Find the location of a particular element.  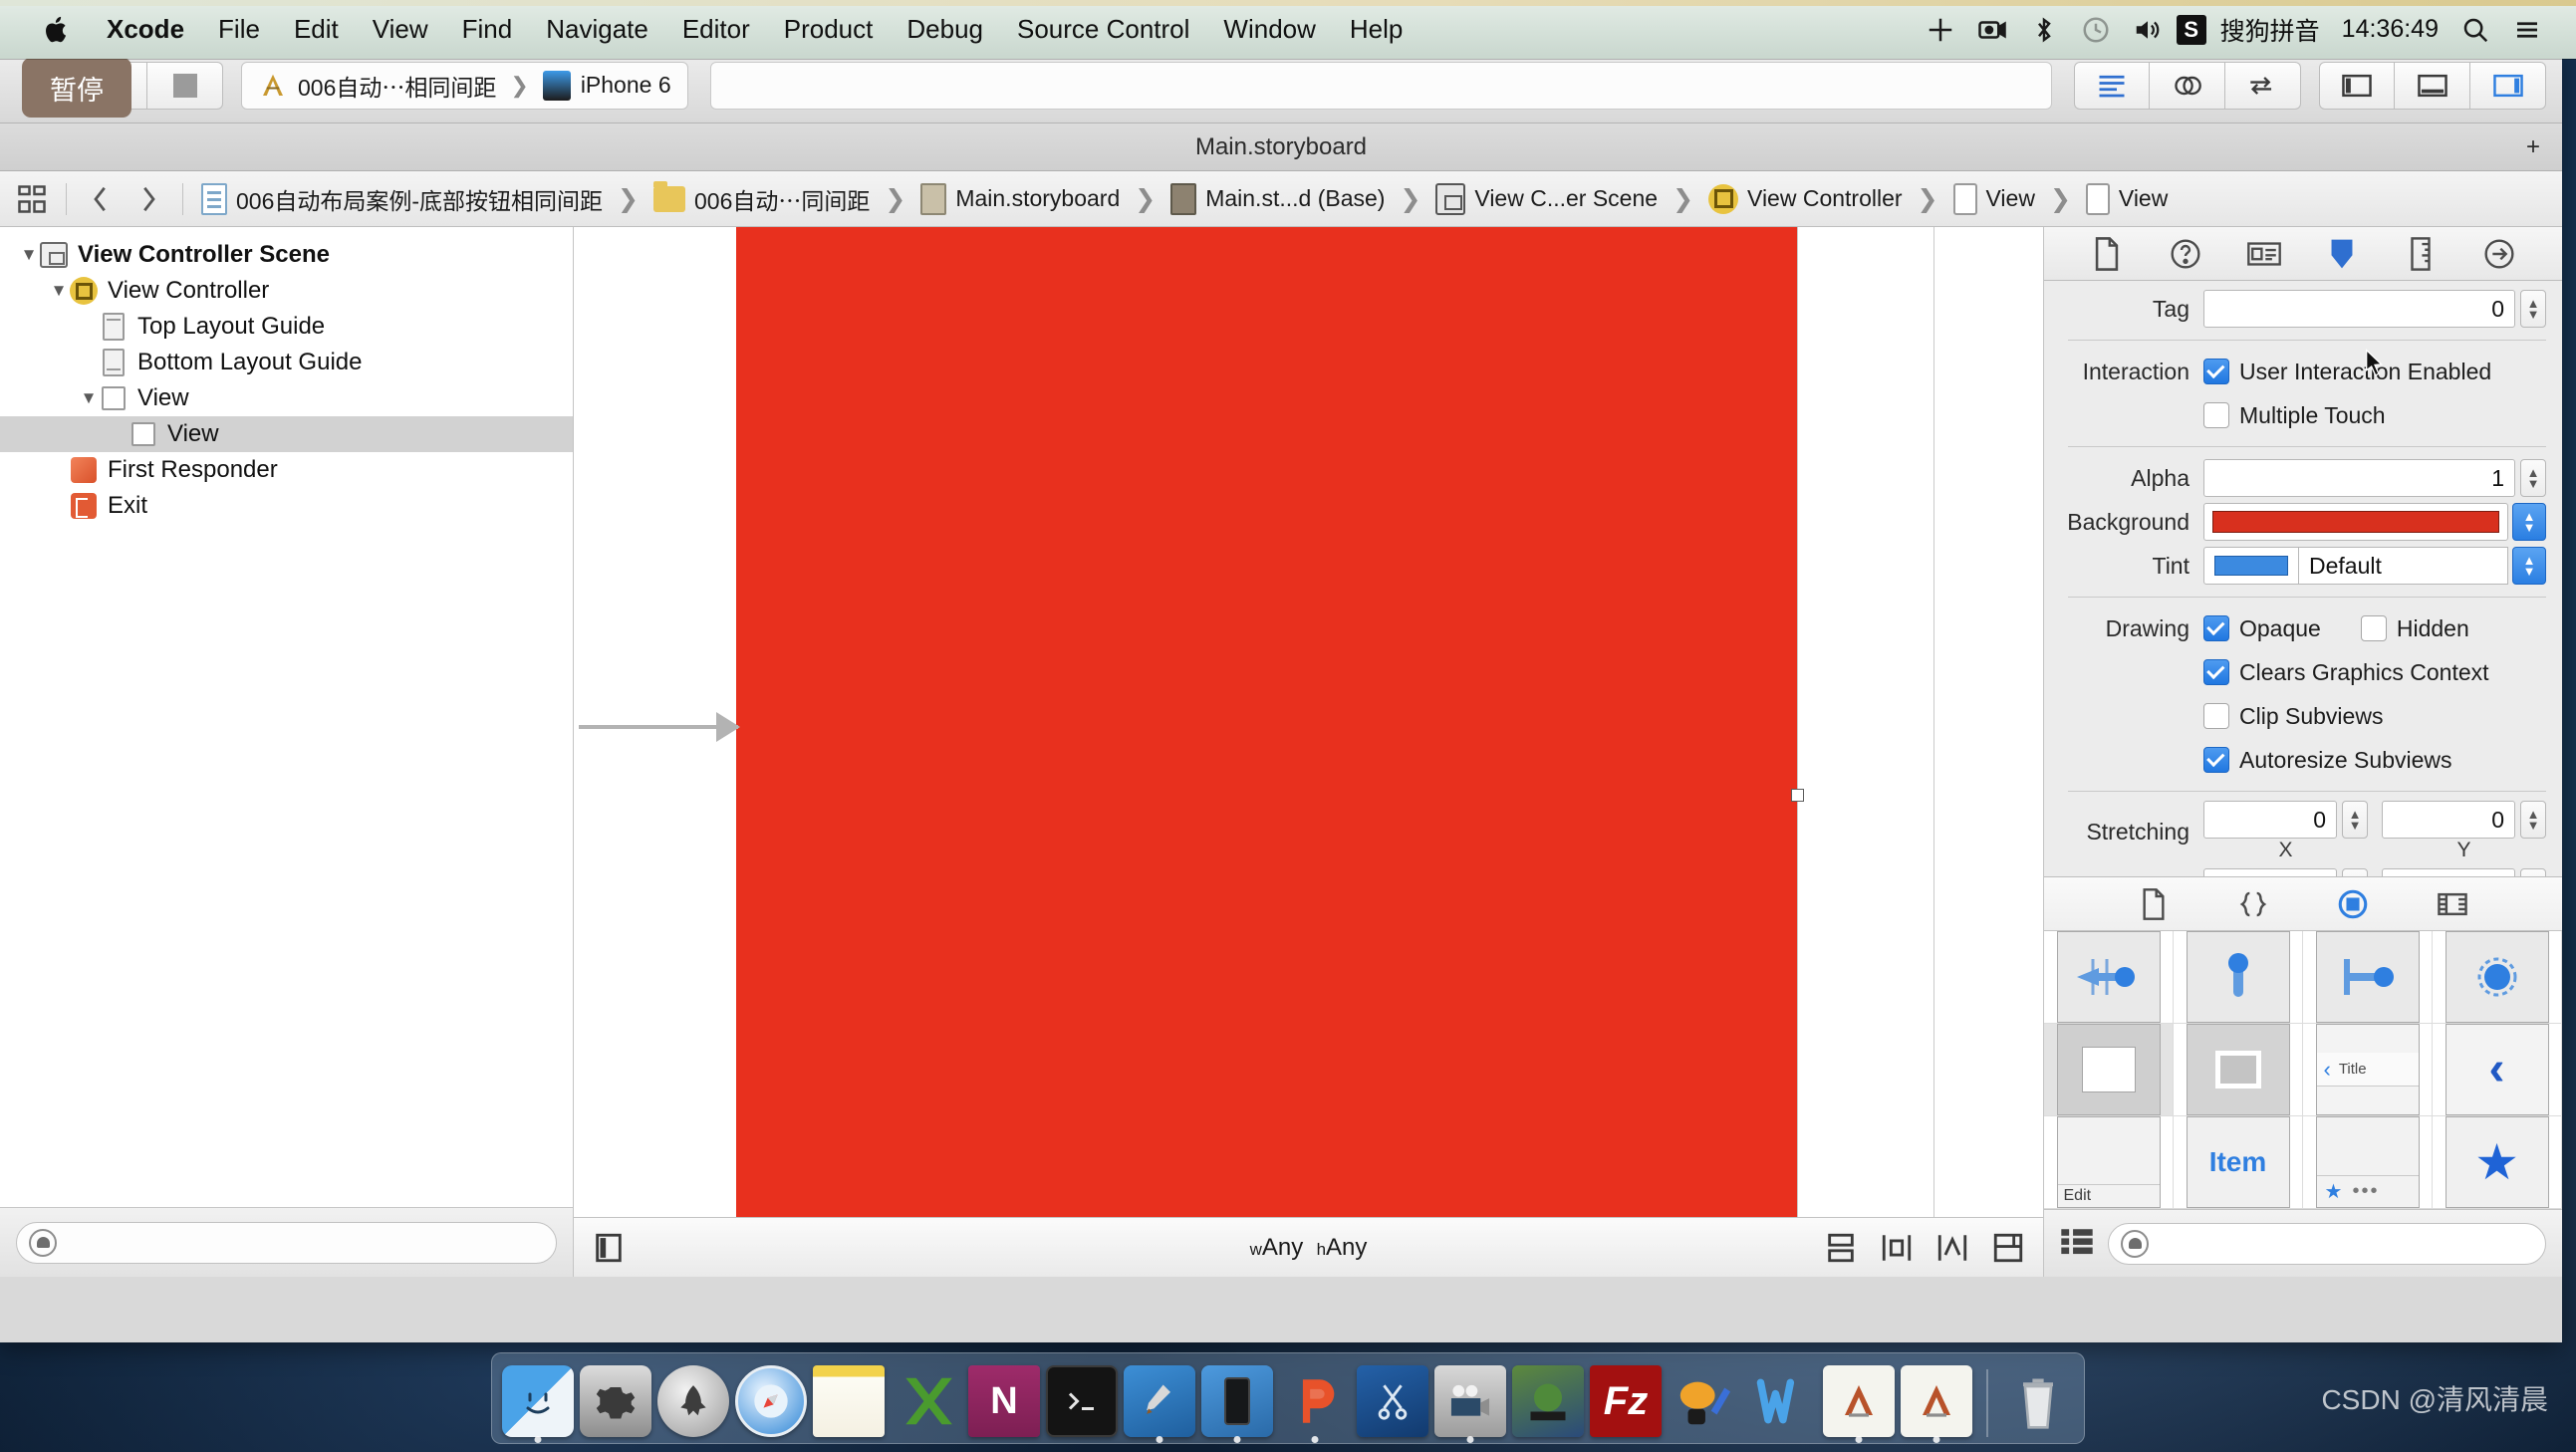

alpha-input: 1 is located at coordinates (2359, 479).